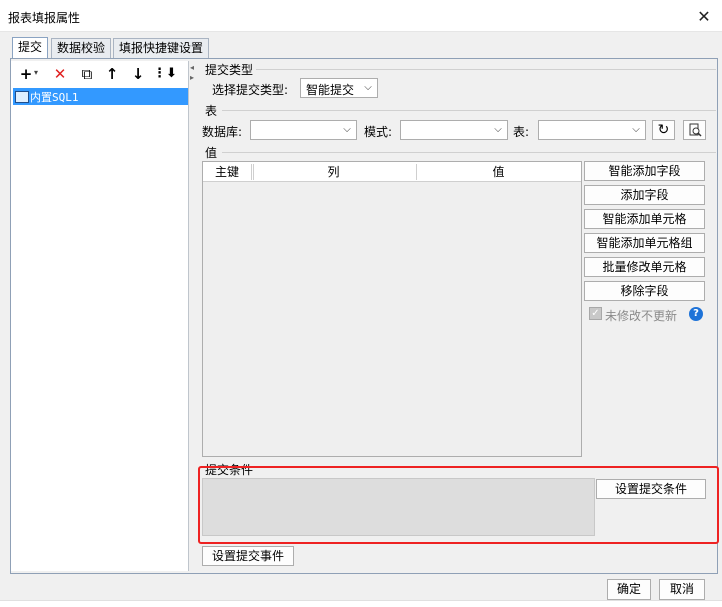 The image size is (722, 607). Describe the element at coordinates (112, 74) in the screenshot. I see `move-up-icon: ↑` at that location.